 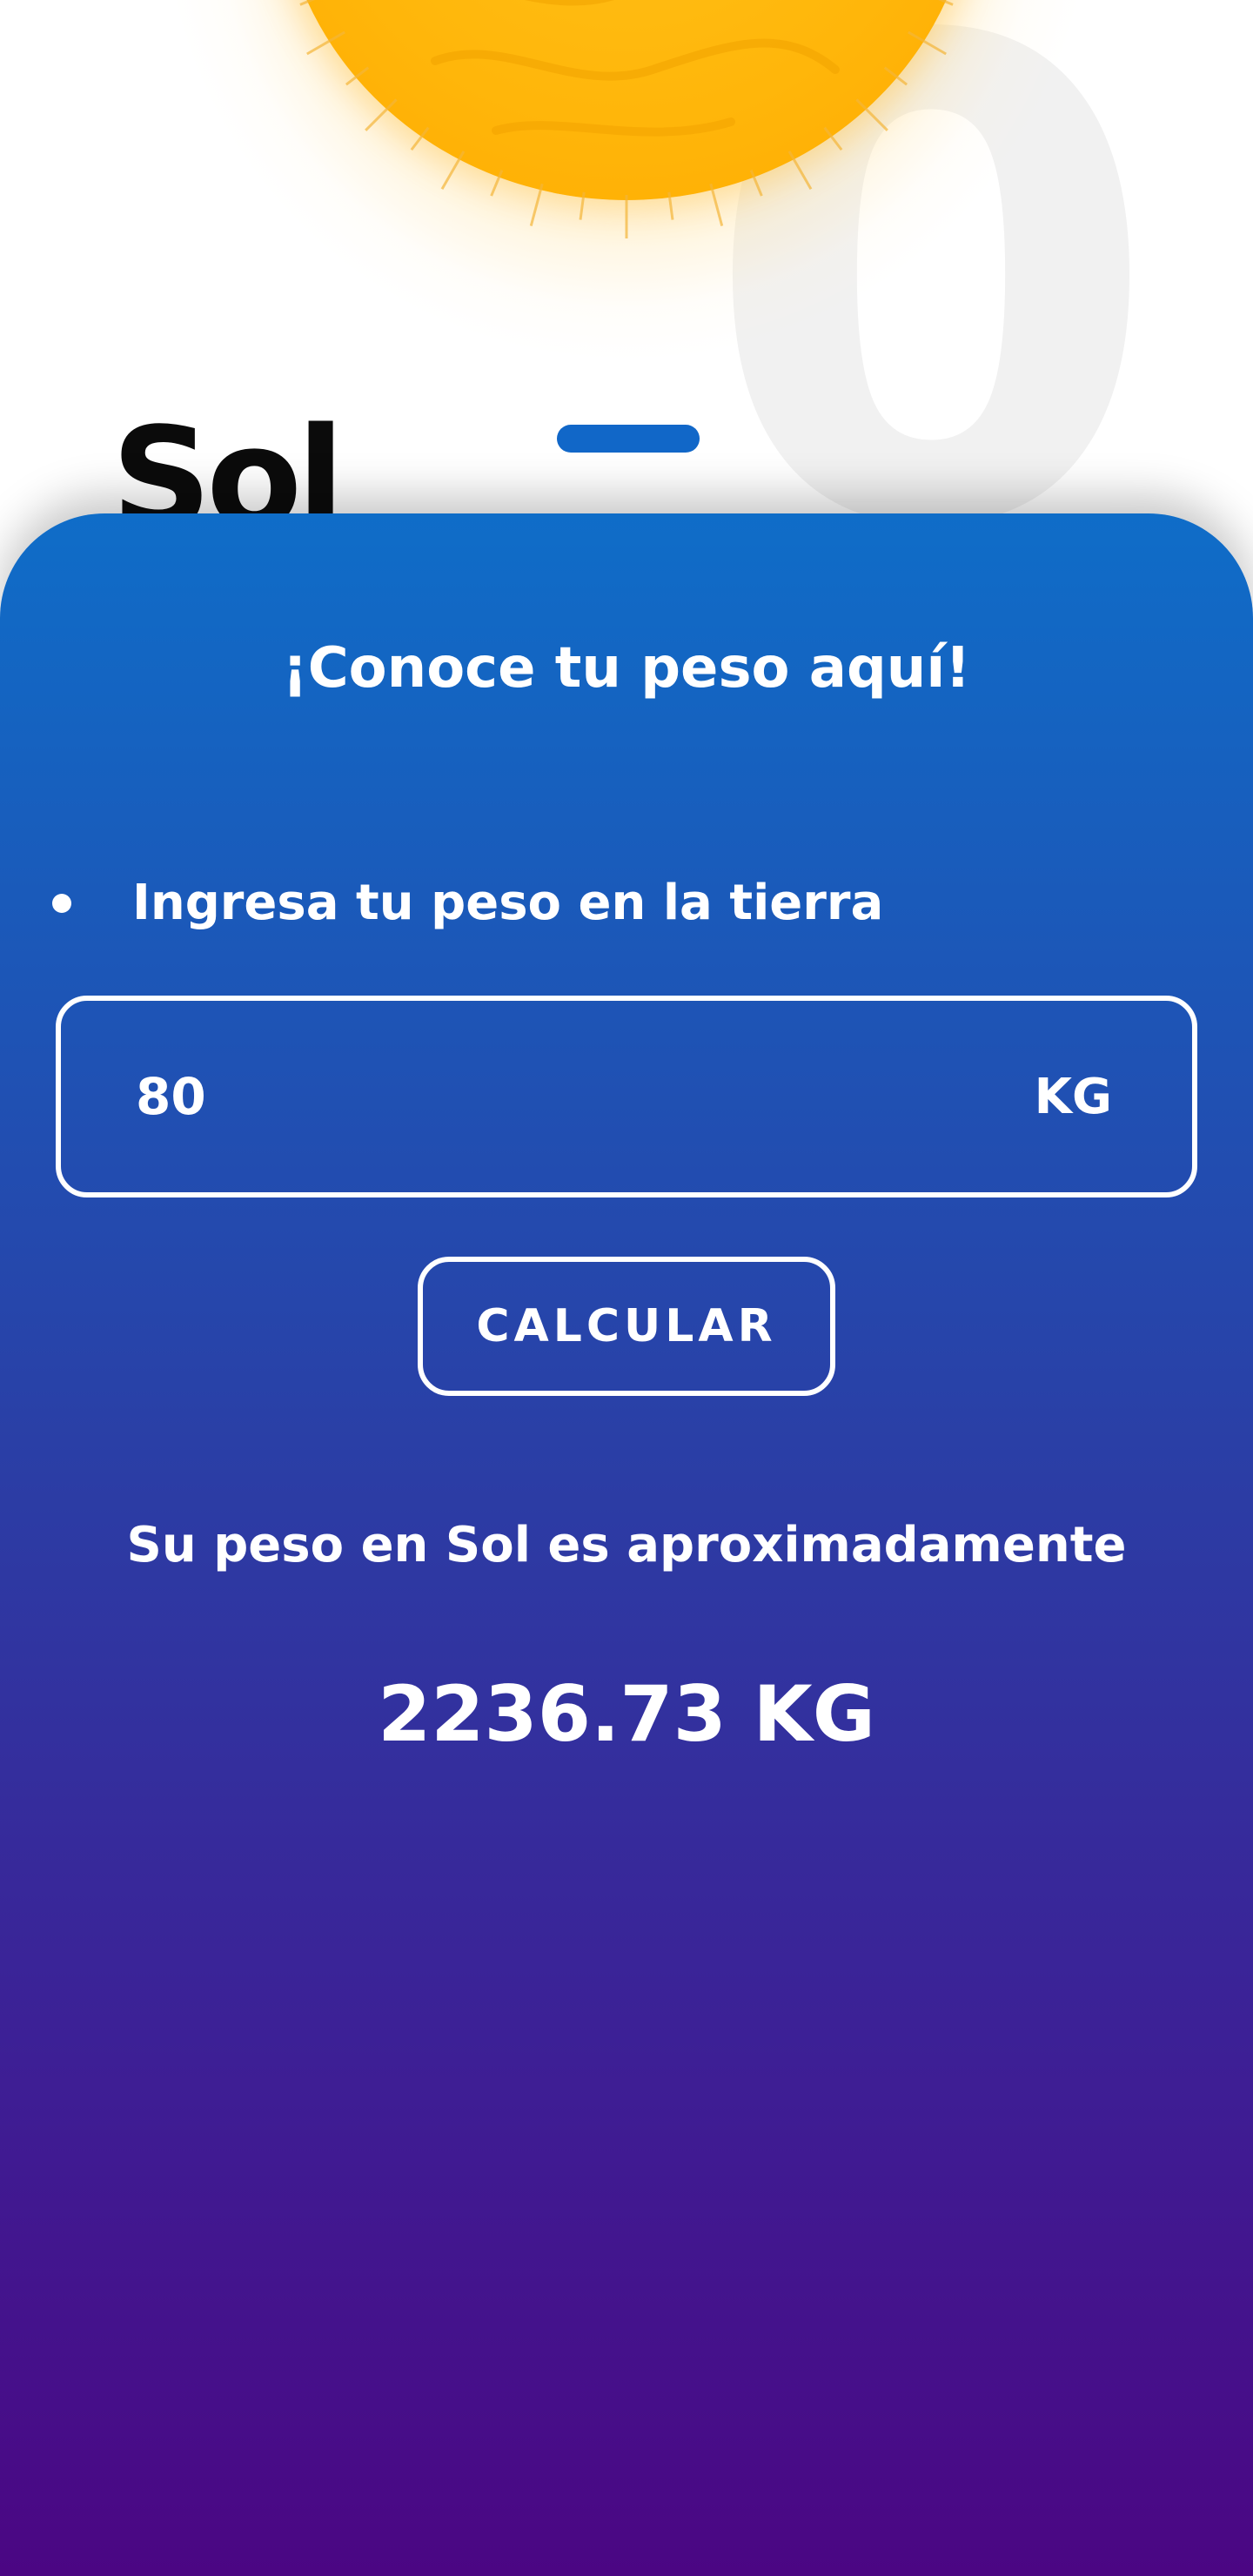 I want to click on earth-weight-input, so click(x=527, y=1096).